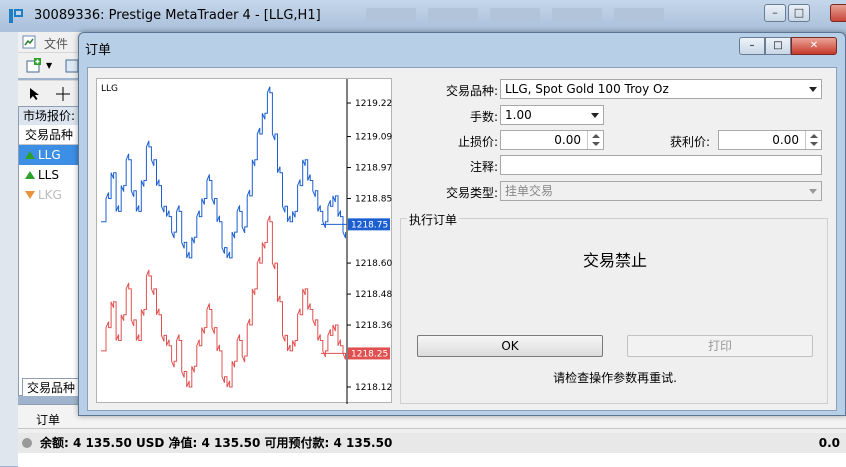 The image size is (846, 467). What do you see at coordinates (30, 195) in the screenshot?
I see `arrow-down-icon` at bounding box center [30, 195].